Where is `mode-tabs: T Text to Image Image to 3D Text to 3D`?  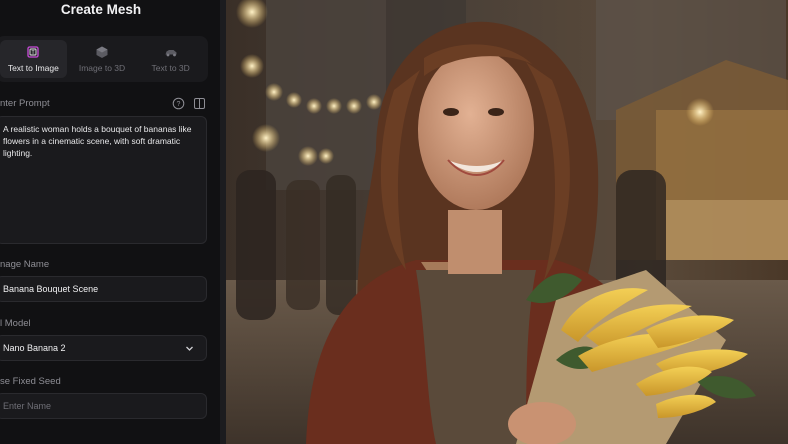
mode-tabs: T Text to Image Image to 3D Text to 3D is located at coordinates (104, 59).